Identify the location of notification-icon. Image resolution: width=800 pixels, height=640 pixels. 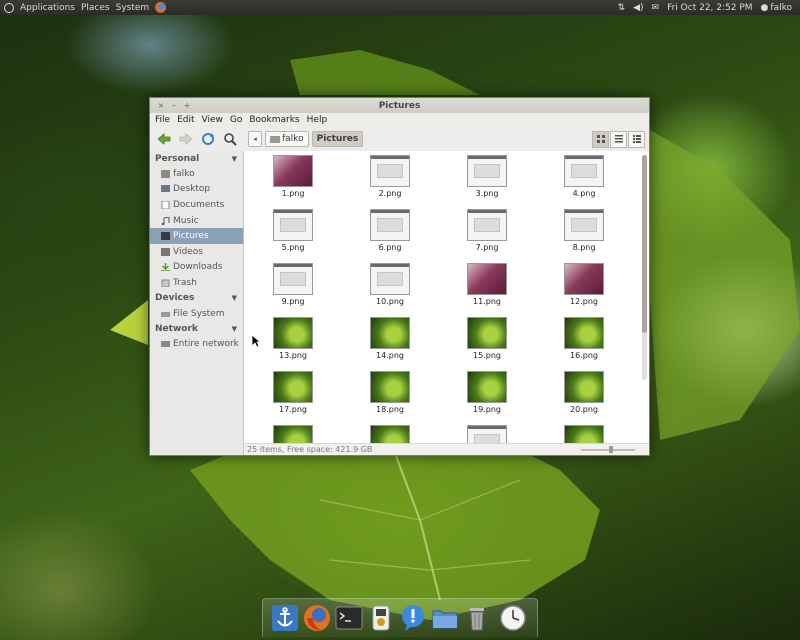
(413, 618).